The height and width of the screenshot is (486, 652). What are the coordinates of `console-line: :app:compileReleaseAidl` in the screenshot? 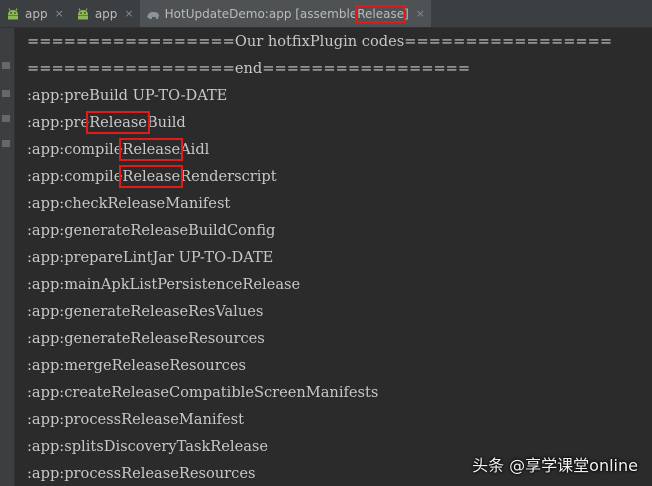 It's located at (118, 149).